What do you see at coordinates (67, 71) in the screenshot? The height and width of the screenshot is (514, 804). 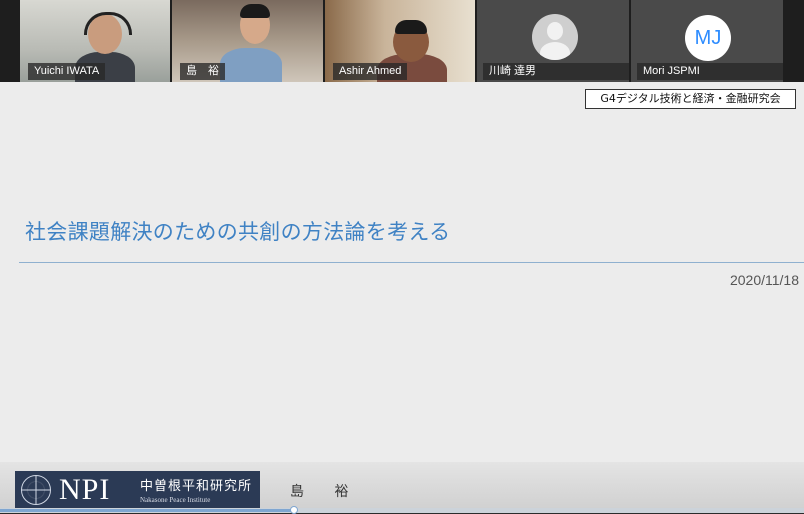 I see `participant-name: Yuichi IWATA` at bounding box center [67, 71].